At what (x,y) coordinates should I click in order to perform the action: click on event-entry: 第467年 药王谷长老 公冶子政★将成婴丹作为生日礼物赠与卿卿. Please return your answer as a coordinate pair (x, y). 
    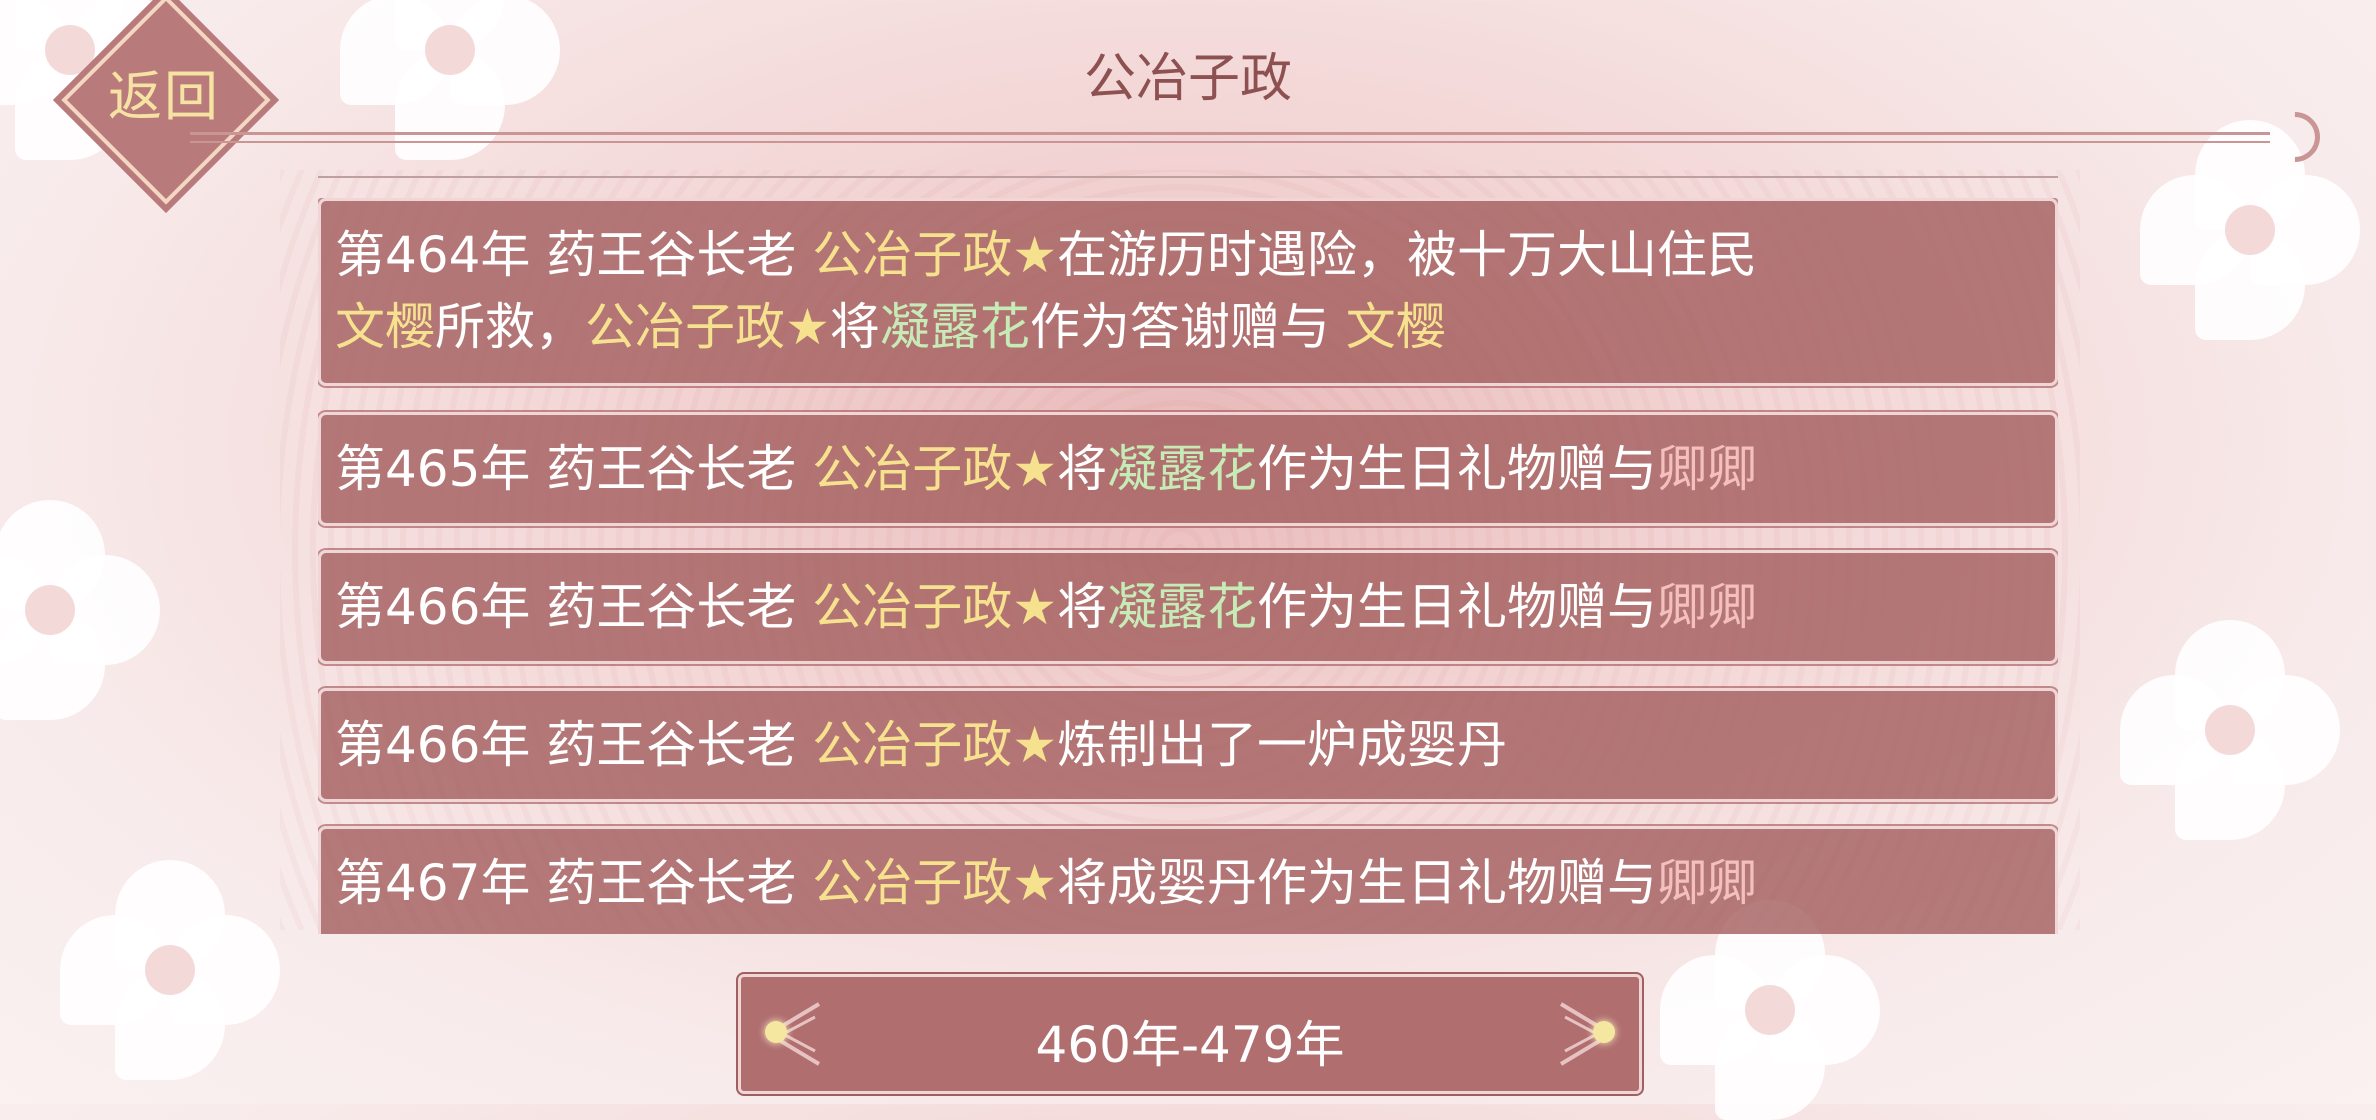
    Looking at the image, I should click on (1188, 880).